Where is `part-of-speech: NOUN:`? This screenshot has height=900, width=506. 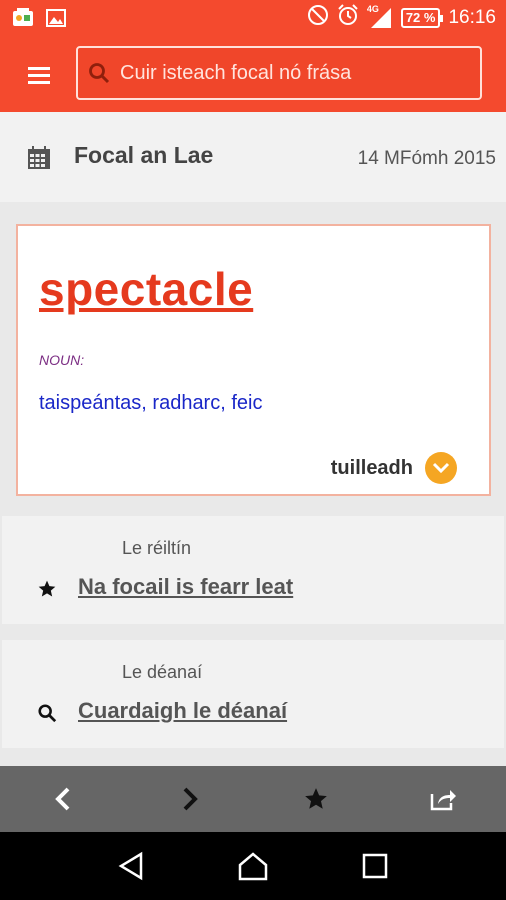
part-of-speech: NOUN: is located at coordinates (62, 360).